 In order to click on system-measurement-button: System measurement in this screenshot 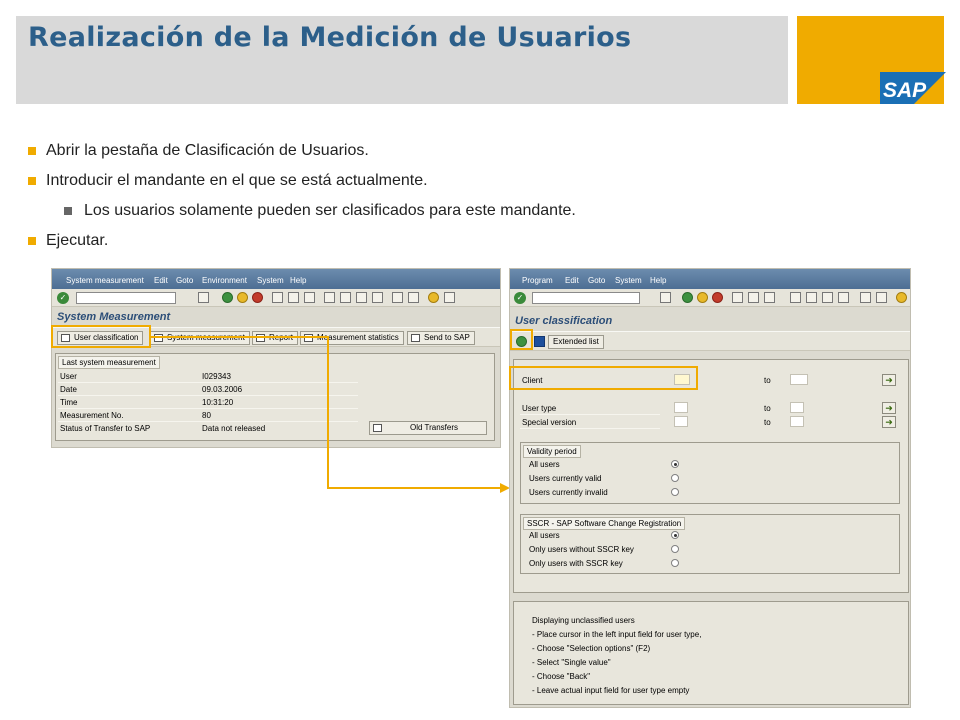, I will do `click(200, 338)`.